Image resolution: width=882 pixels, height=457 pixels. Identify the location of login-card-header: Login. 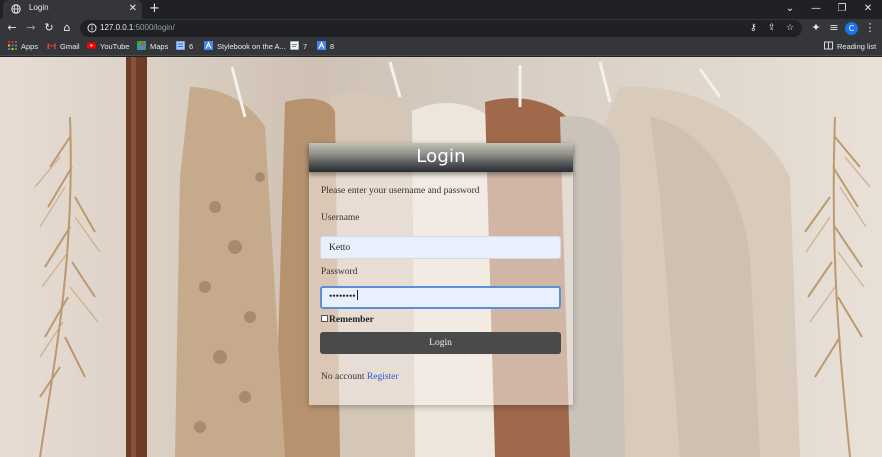
(441, 157).